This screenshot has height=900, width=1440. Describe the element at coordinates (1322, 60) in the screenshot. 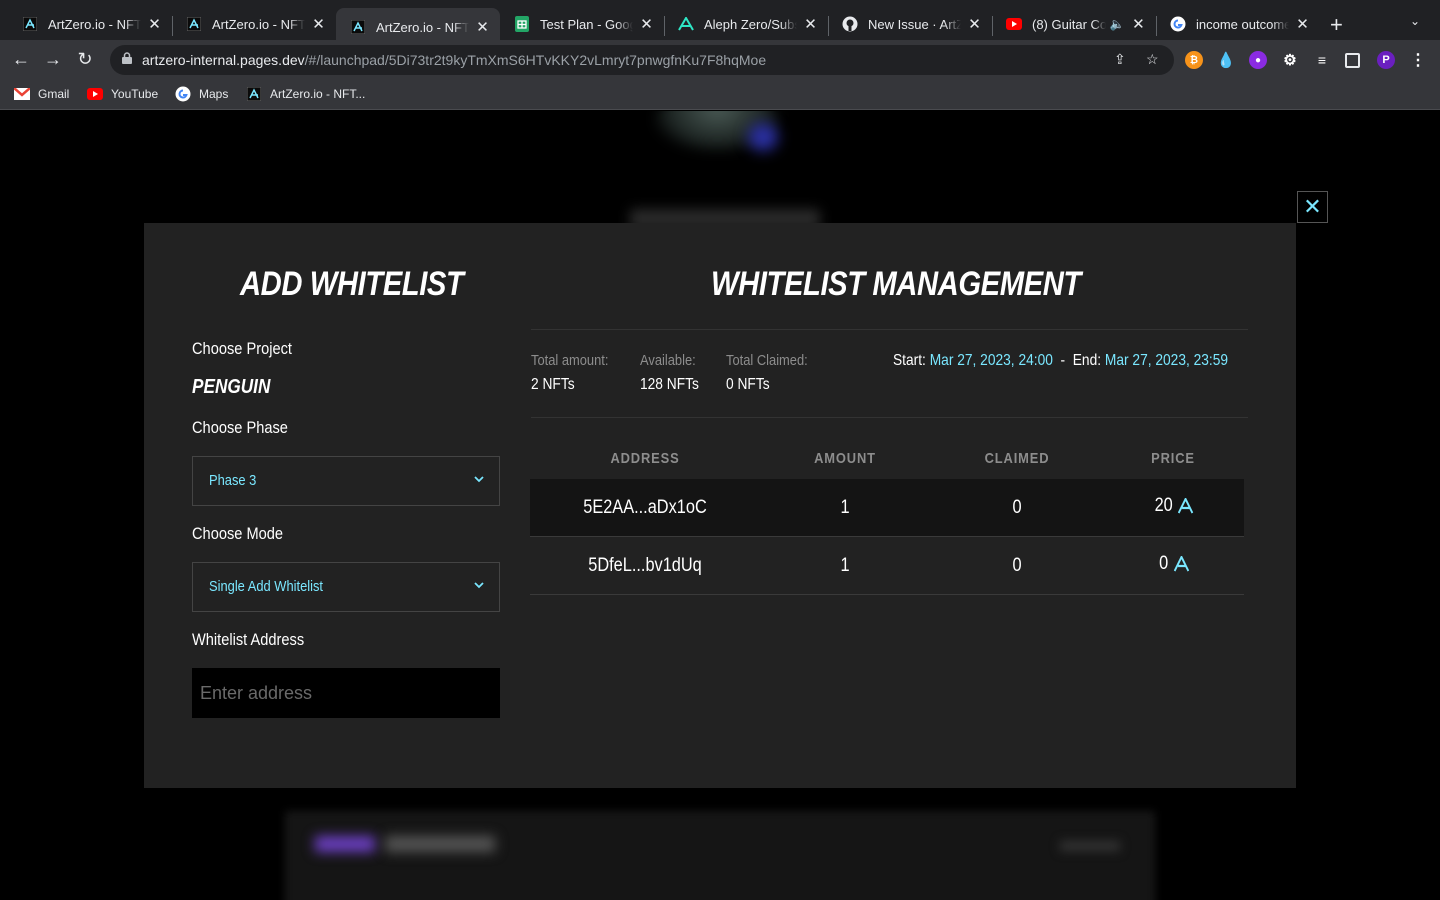

I see `media-control-icon: ≡` at that location.